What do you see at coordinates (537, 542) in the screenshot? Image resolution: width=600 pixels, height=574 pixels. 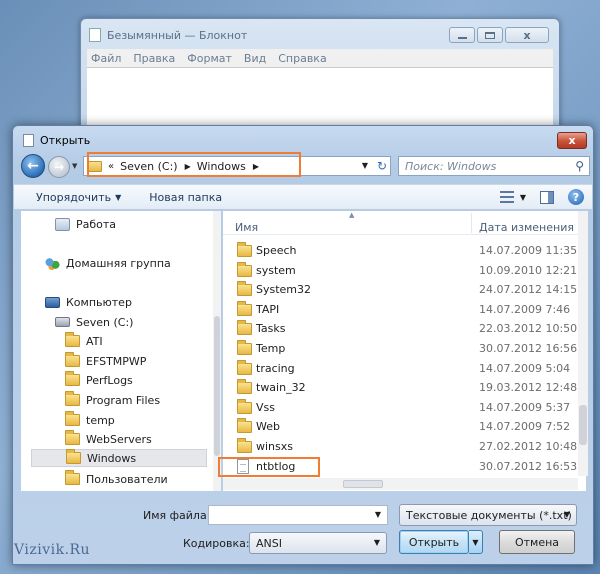 I see `cancel-button: Отмена` at bounding box center [537, 542].